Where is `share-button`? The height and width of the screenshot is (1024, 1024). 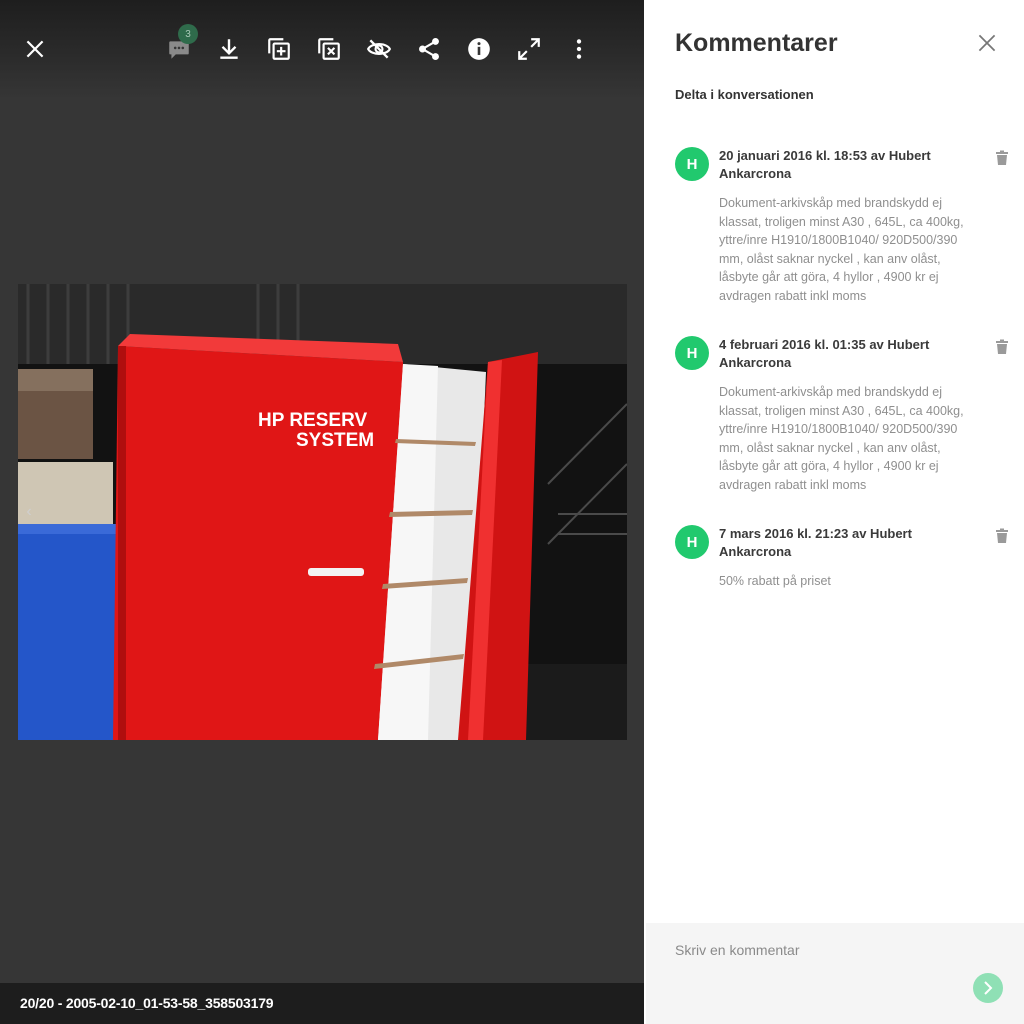
share-button is located at coordinates (429, 49).